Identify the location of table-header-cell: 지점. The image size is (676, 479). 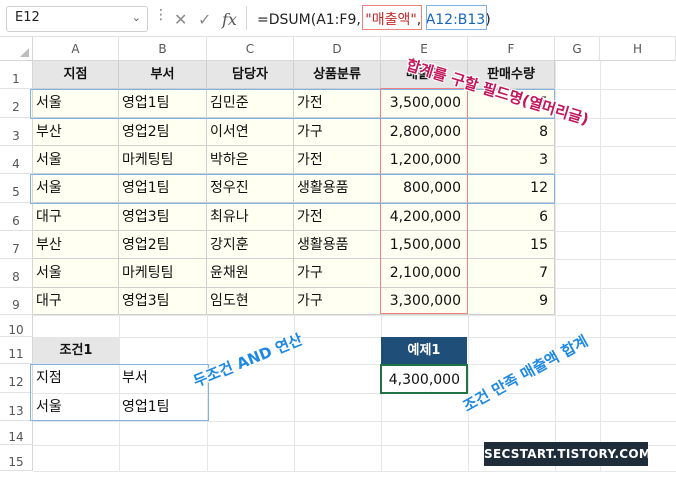
(76, 75).